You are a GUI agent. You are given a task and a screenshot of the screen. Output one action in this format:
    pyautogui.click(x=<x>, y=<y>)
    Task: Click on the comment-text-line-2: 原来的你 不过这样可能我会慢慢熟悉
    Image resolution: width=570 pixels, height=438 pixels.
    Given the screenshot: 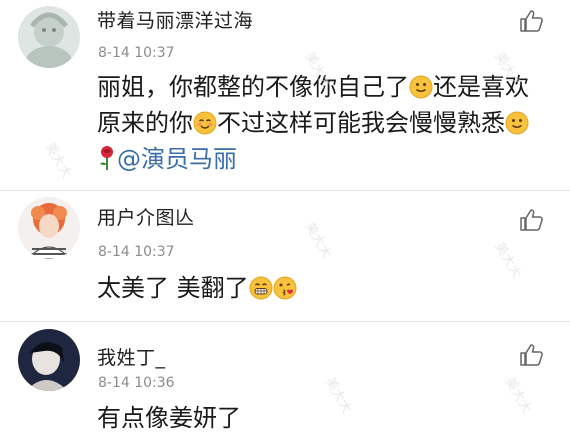 What is the action you would take?
    pyautogui.click(x=313, y=123)
    